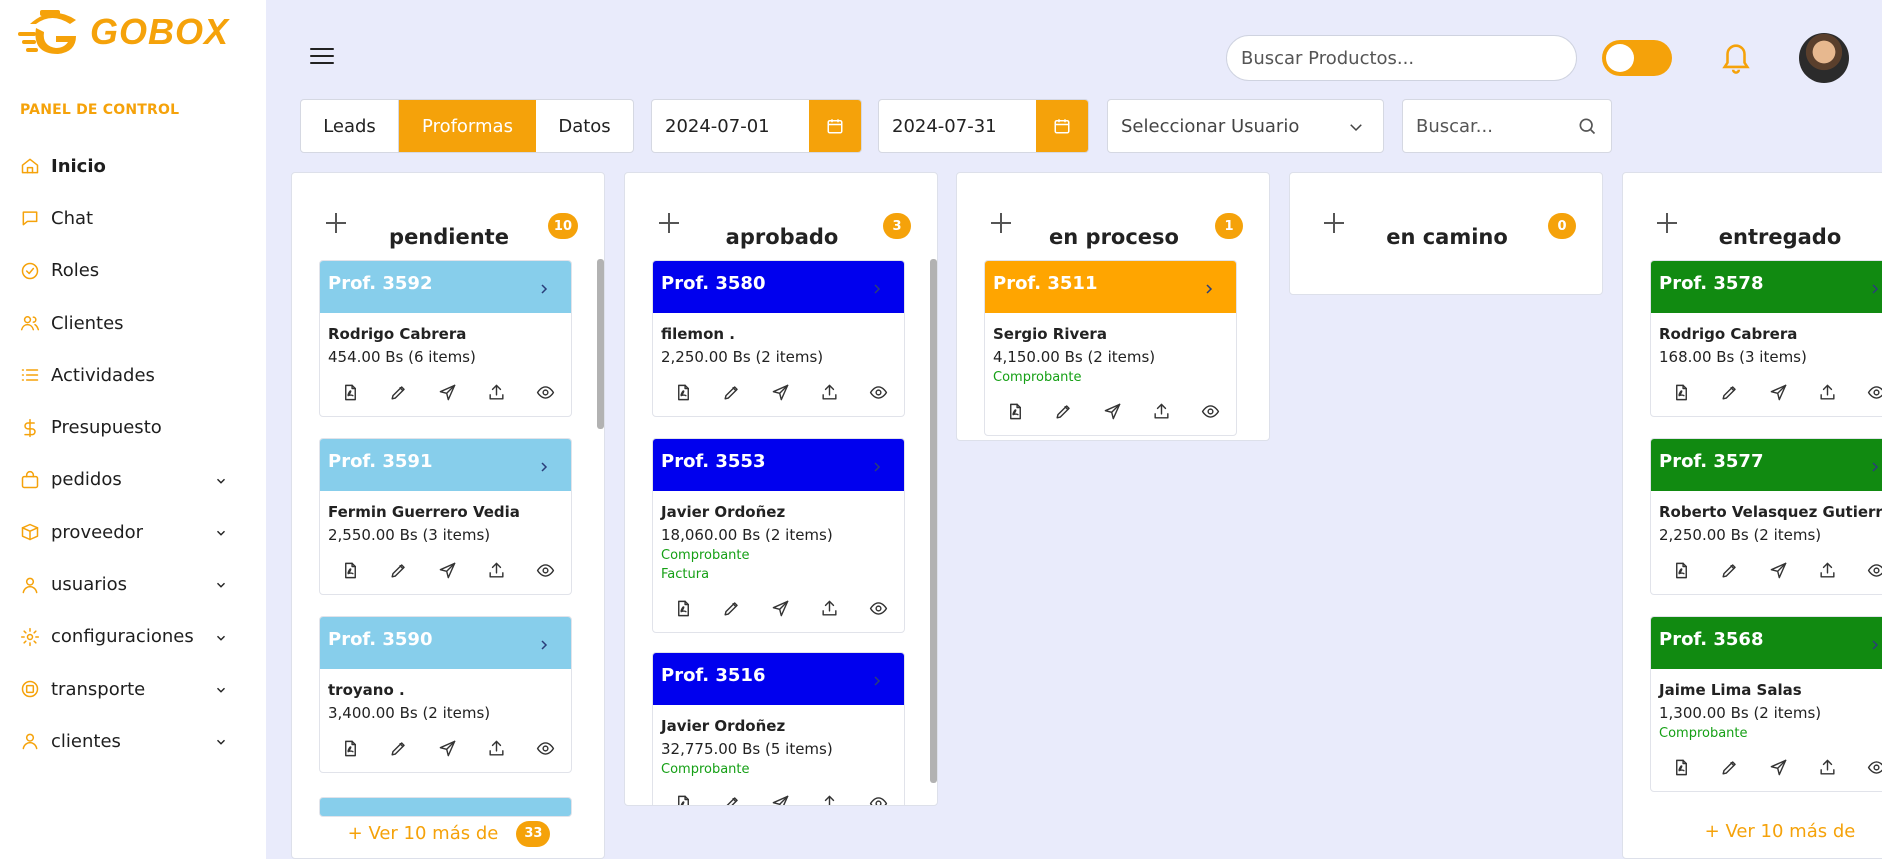 Image resolution: width=1882 pixels, height=859 pixels. I want to click on sidebar-item-presupuesto: Presupuesto, so click(133, 427).